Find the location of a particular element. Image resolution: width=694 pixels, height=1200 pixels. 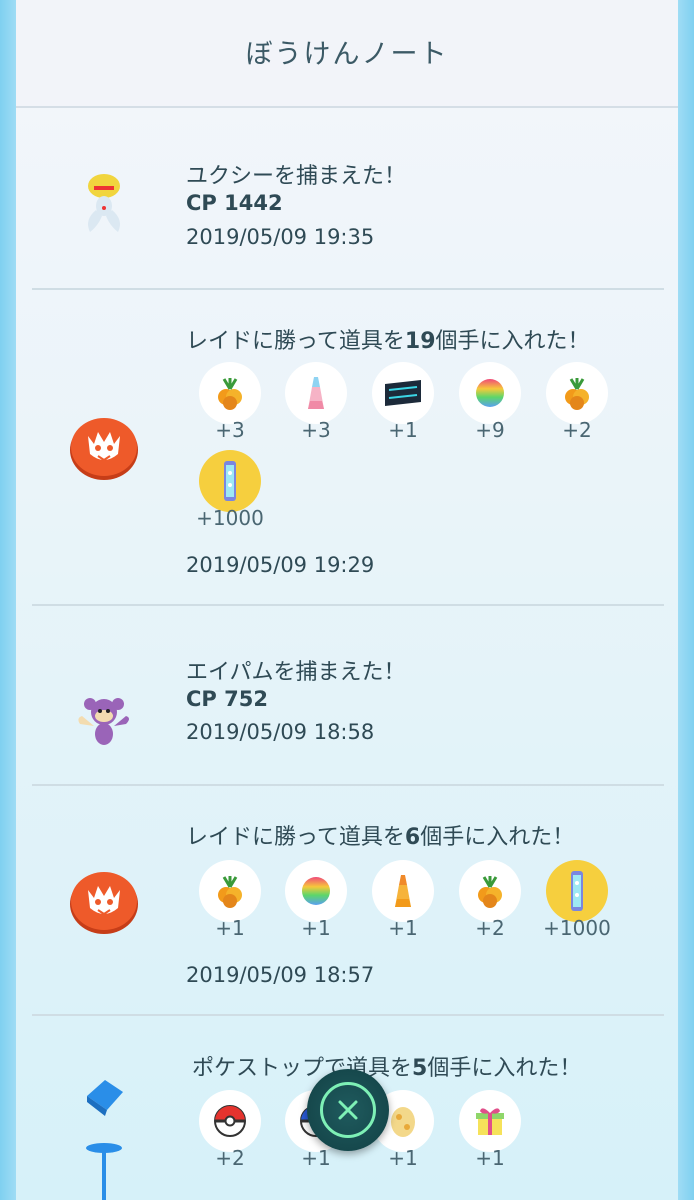

entry-title-count: 5 is located at coordinates (420, 1068).